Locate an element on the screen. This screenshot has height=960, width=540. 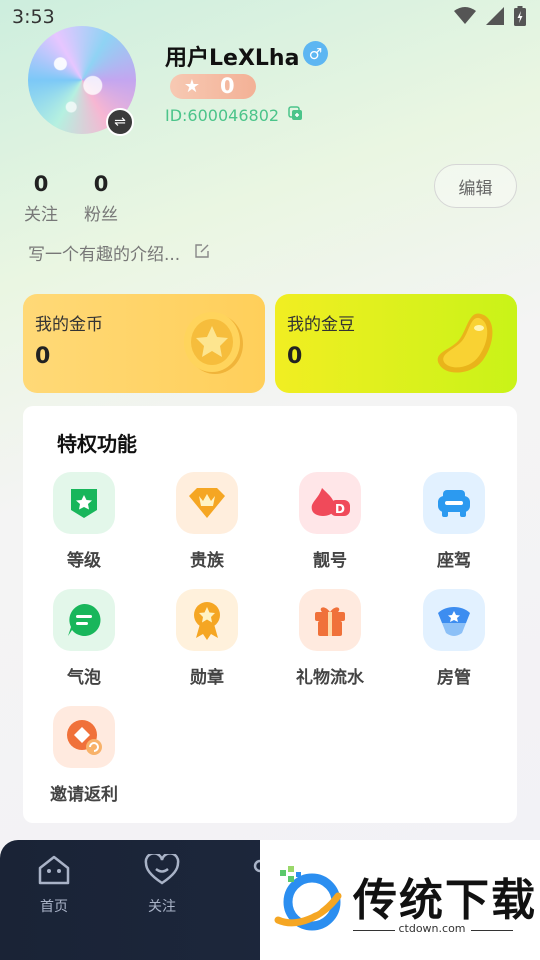
privilege-room-admin: 房管 is located at coordinates (454, 638).